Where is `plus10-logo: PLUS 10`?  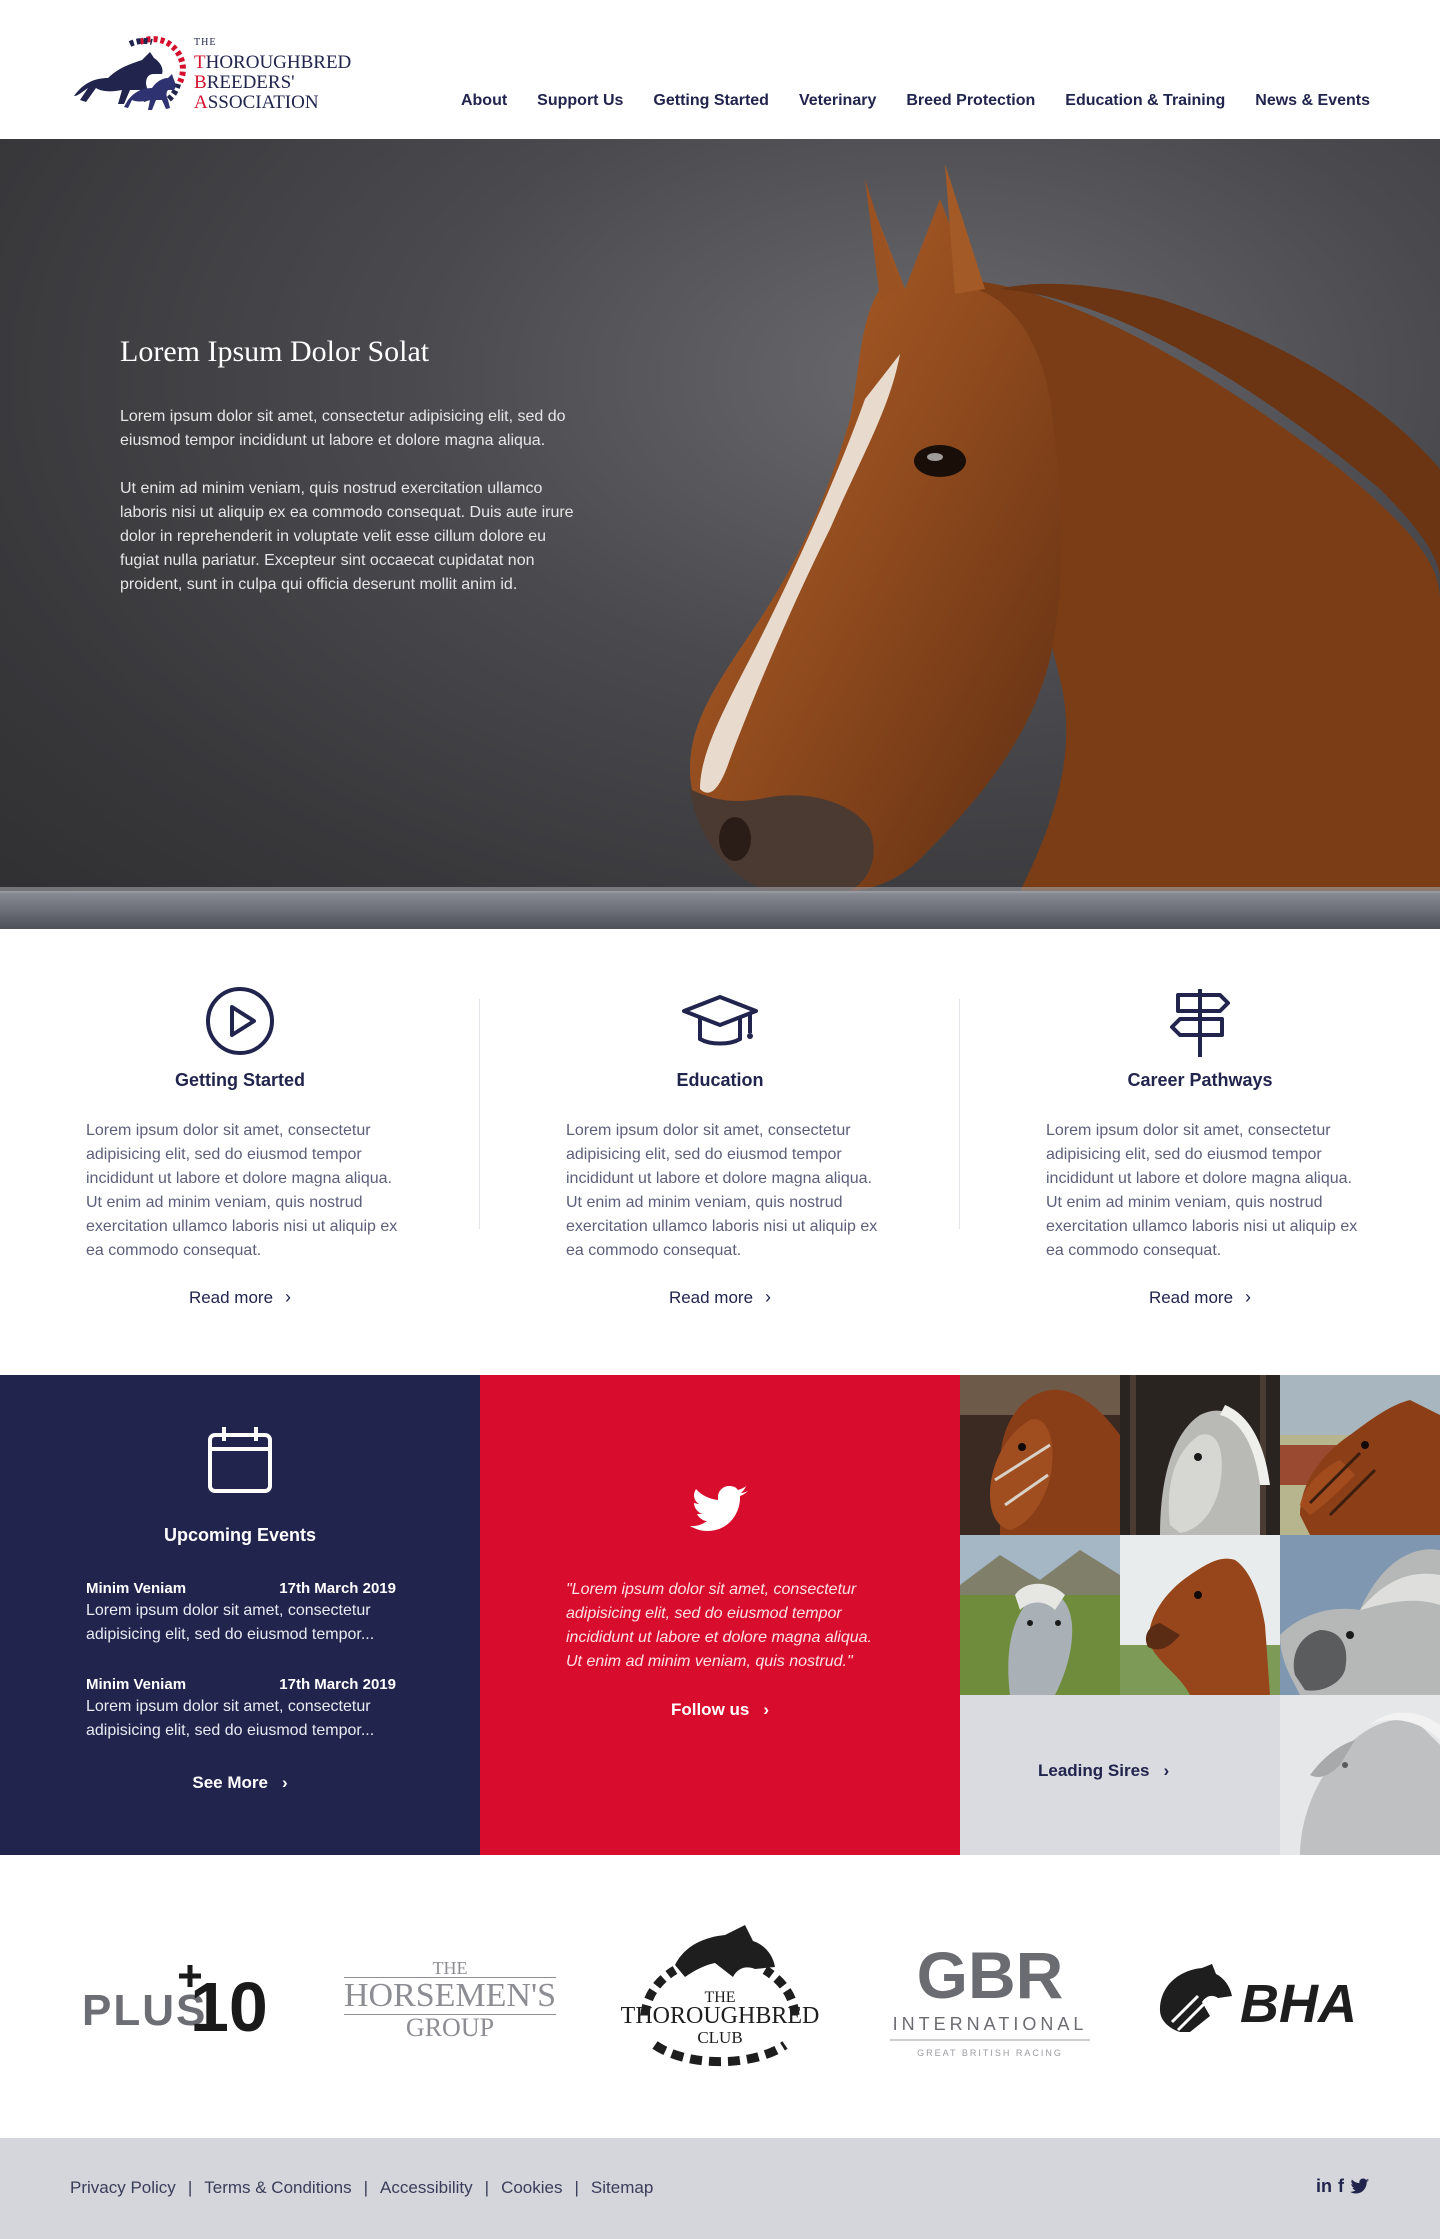
plus10-logo: PLUS 10 is located at coordinates (180, 2000).